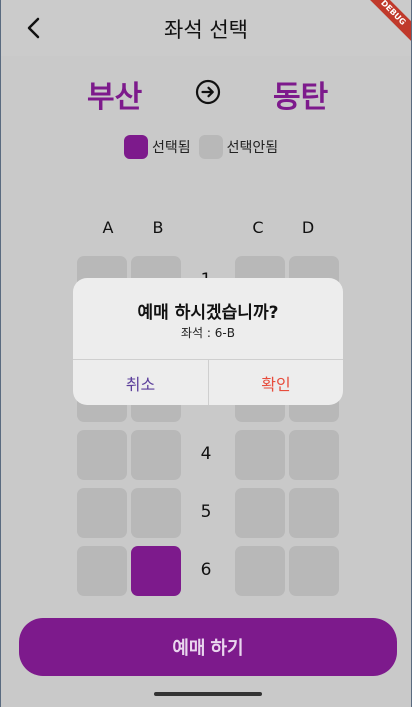 This screenshot has height=707, width=412. I want to click on seat-5-d, so click(314, 513).